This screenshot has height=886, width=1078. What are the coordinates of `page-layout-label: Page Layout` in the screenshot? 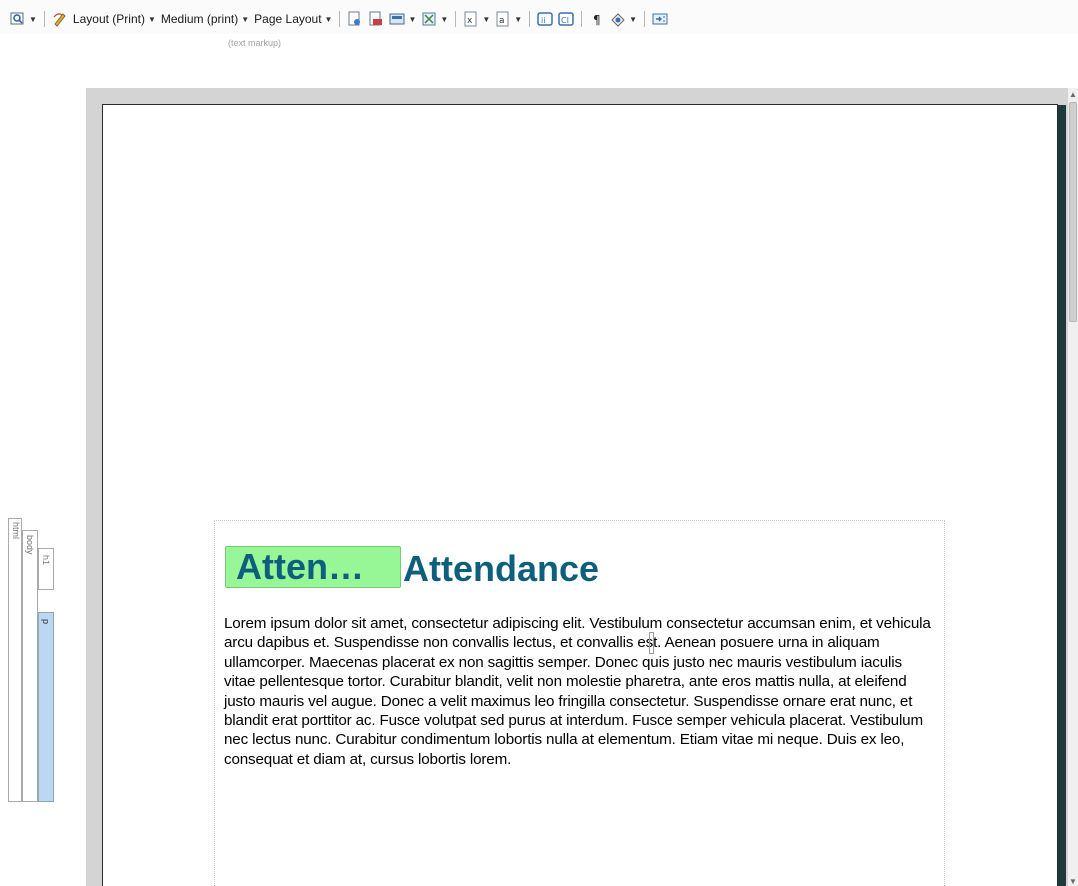 It's located at (288, 19).